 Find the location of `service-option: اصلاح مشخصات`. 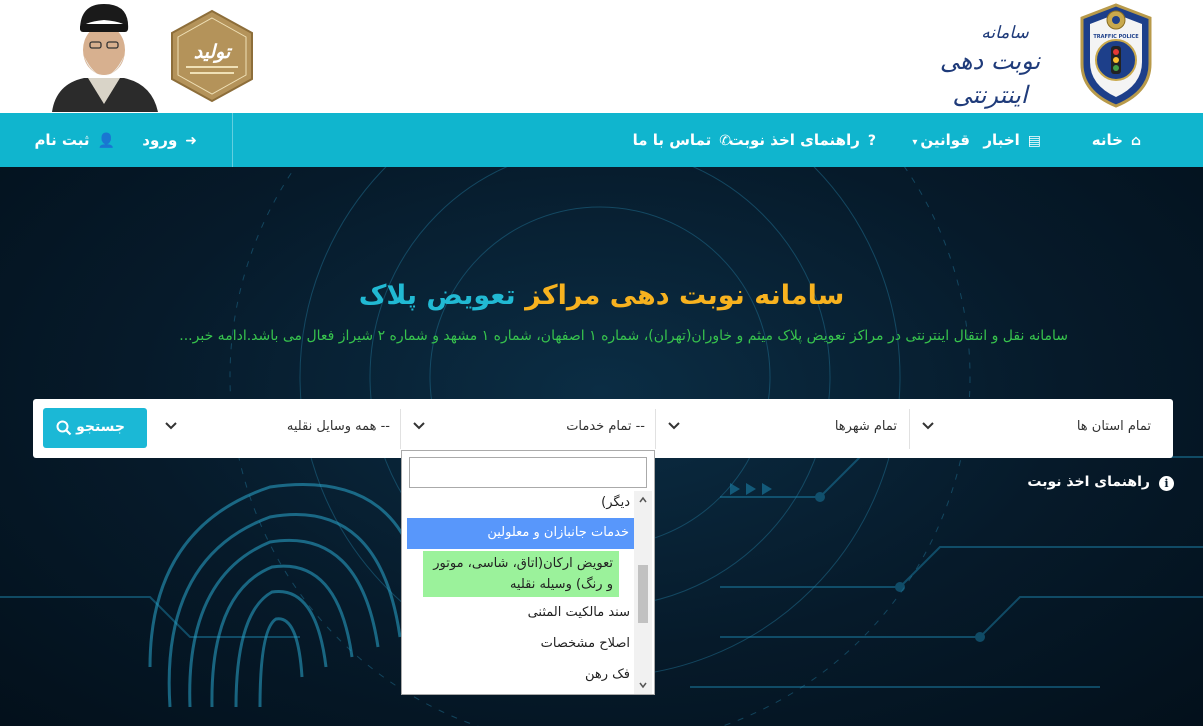

service-option: اصلاح مشخصات is located at coordinates (585, 643).